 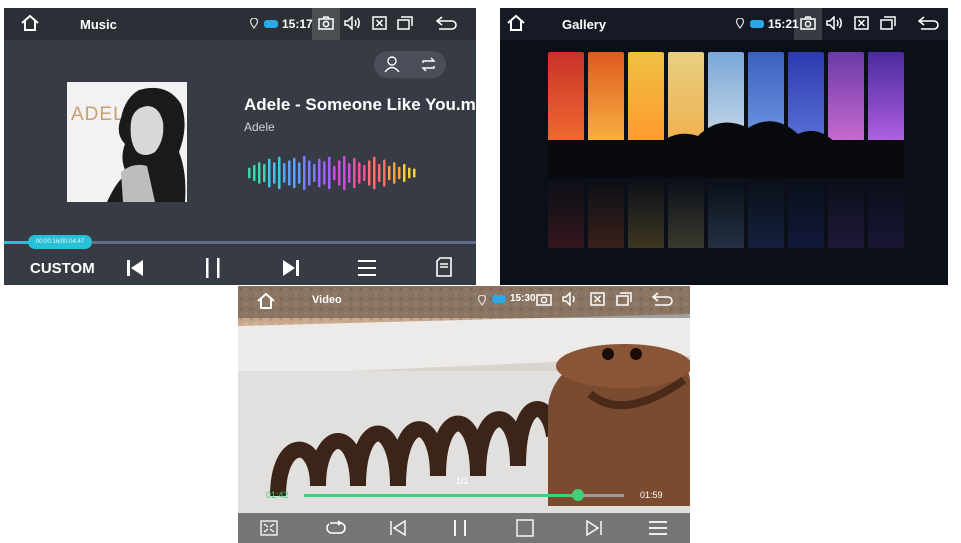 What do you see at coordinates (444, 267) in the screenshot?
I see `sd-card-icon` at bounding box center [444, 267].